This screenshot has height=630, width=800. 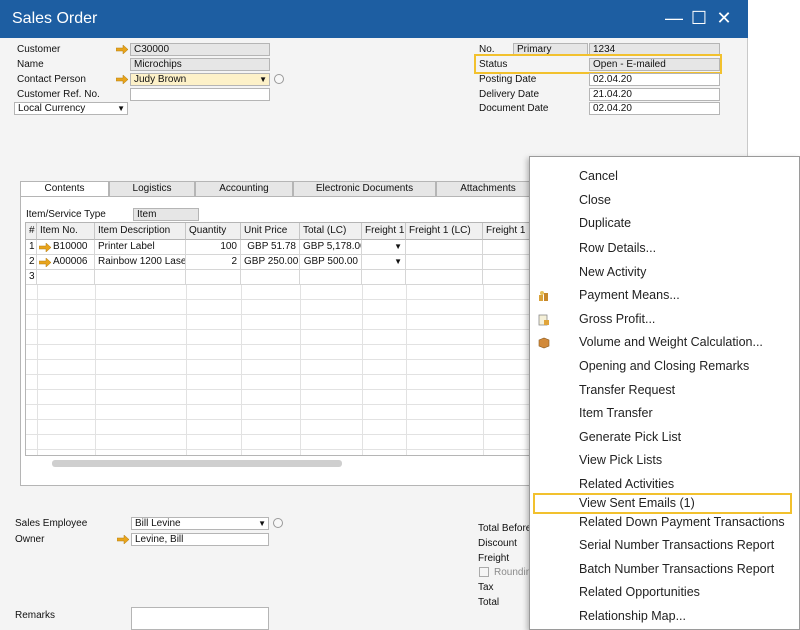 I want to click on unit-price-cell: GBP 51.78, so click(x=270, y=247).